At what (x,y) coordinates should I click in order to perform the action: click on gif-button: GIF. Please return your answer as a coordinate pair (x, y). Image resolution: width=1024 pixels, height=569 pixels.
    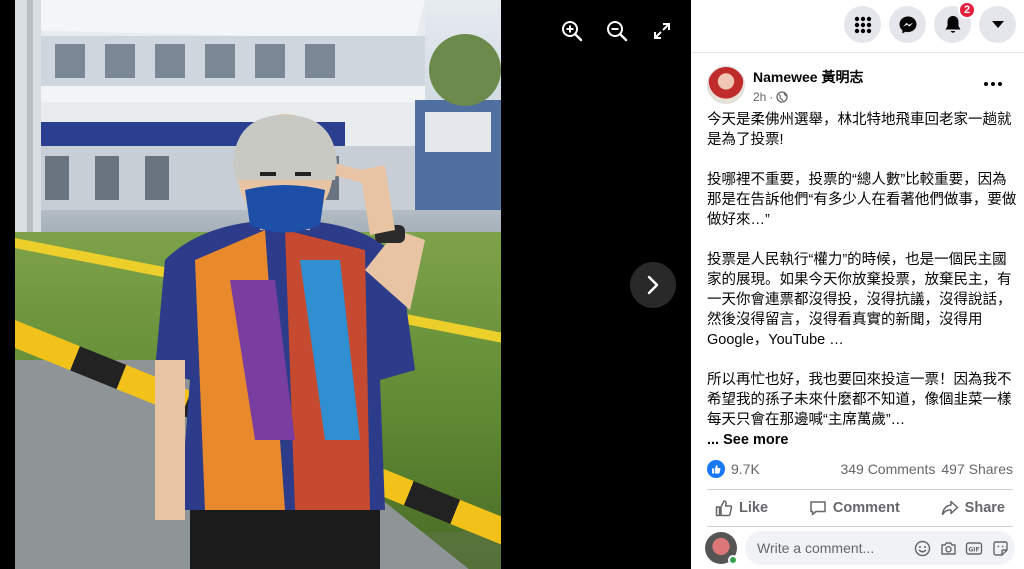
    Looking at the image, I should click on (974, 548).